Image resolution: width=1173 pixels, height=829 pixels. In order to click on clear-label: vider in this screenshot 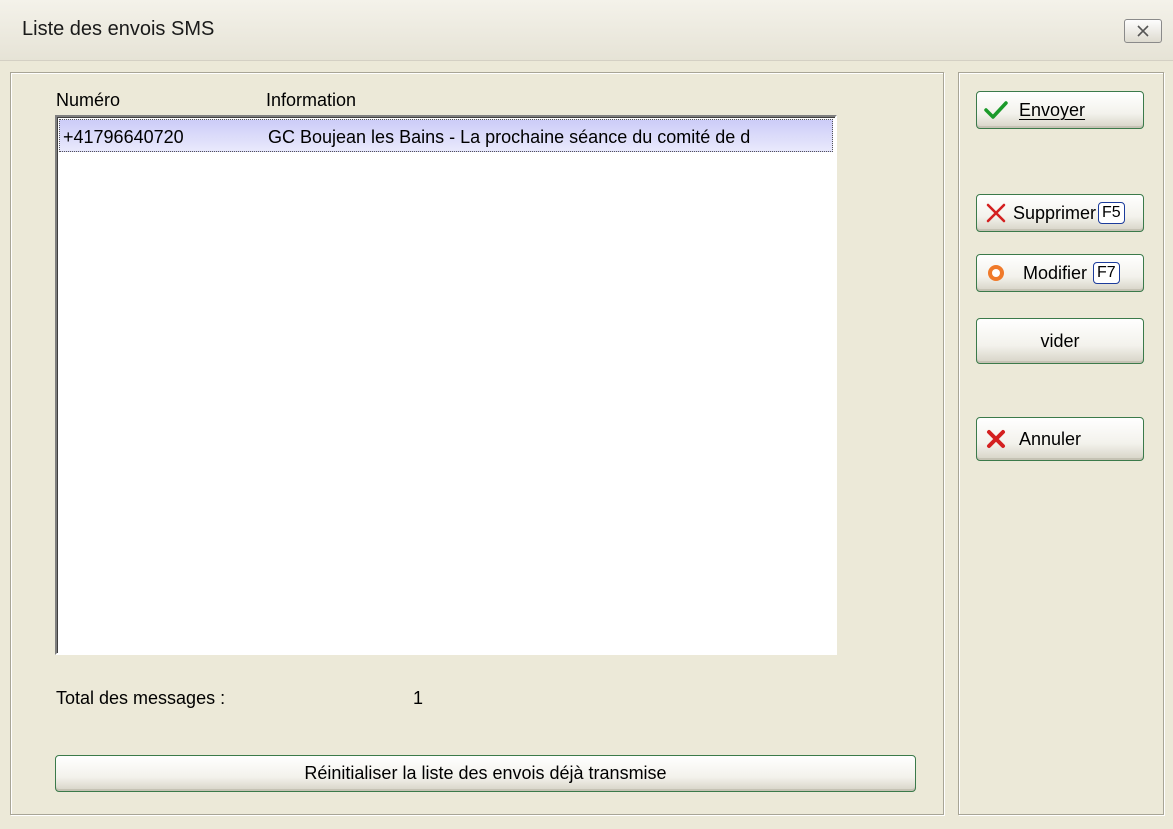, I will do `click(1060, 340)`.